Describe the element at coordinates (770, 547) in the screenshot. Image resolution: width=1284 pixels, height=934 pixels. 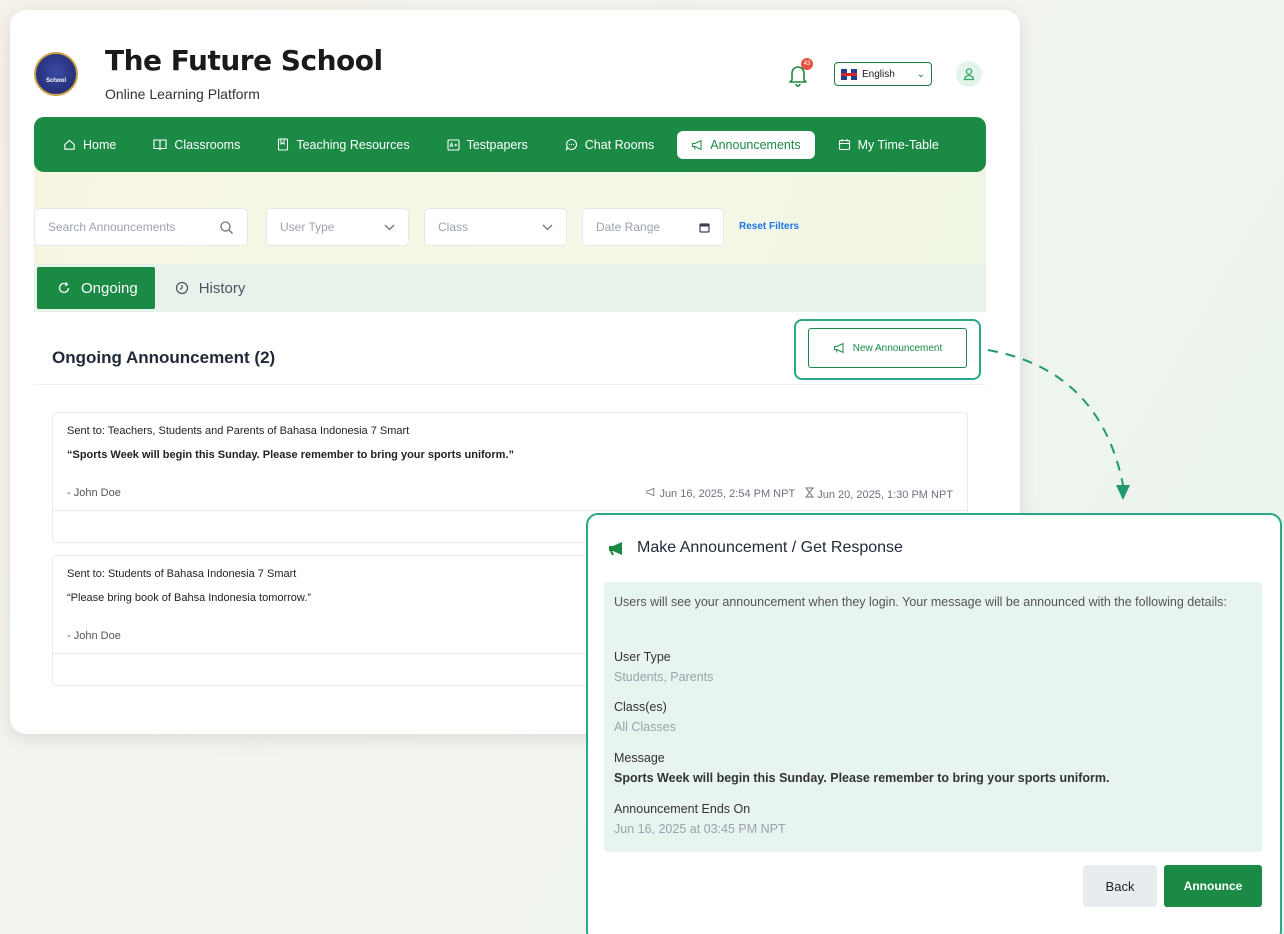
I see `modal-title-text: Make Announcement / Get Response` at that location.